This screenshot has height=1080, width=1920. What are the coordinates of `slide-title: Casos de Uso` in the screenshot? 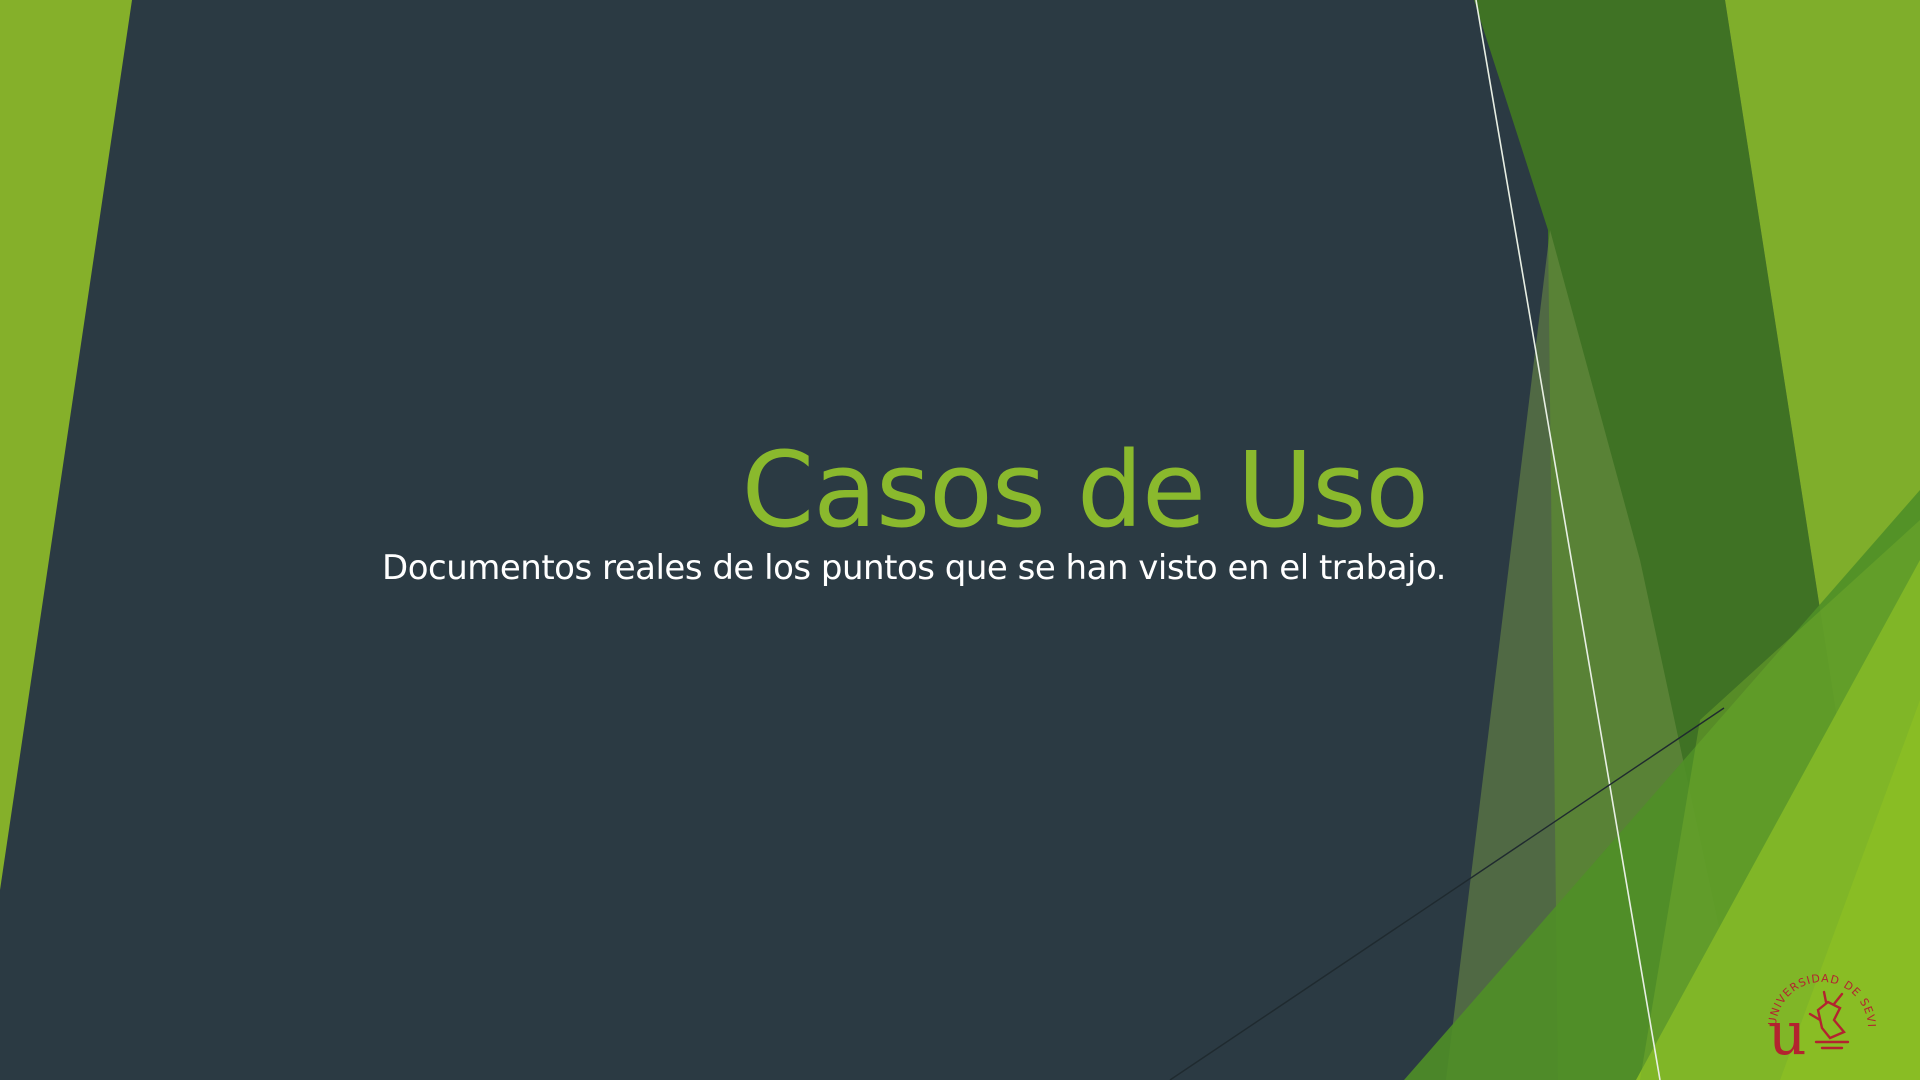 It's located at (1085, 490).